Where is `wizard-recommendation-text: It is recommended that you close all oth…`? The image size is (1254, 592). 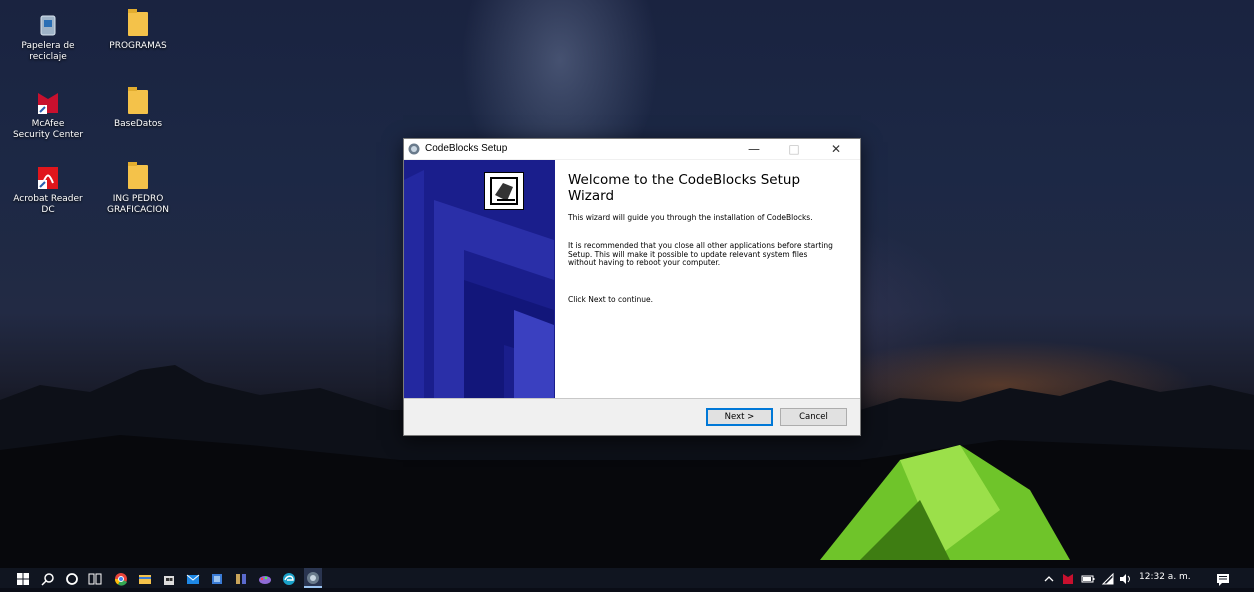
wizard-recommendation-text: It is recommended that you close all oth… is located at coordinates (700, 254).